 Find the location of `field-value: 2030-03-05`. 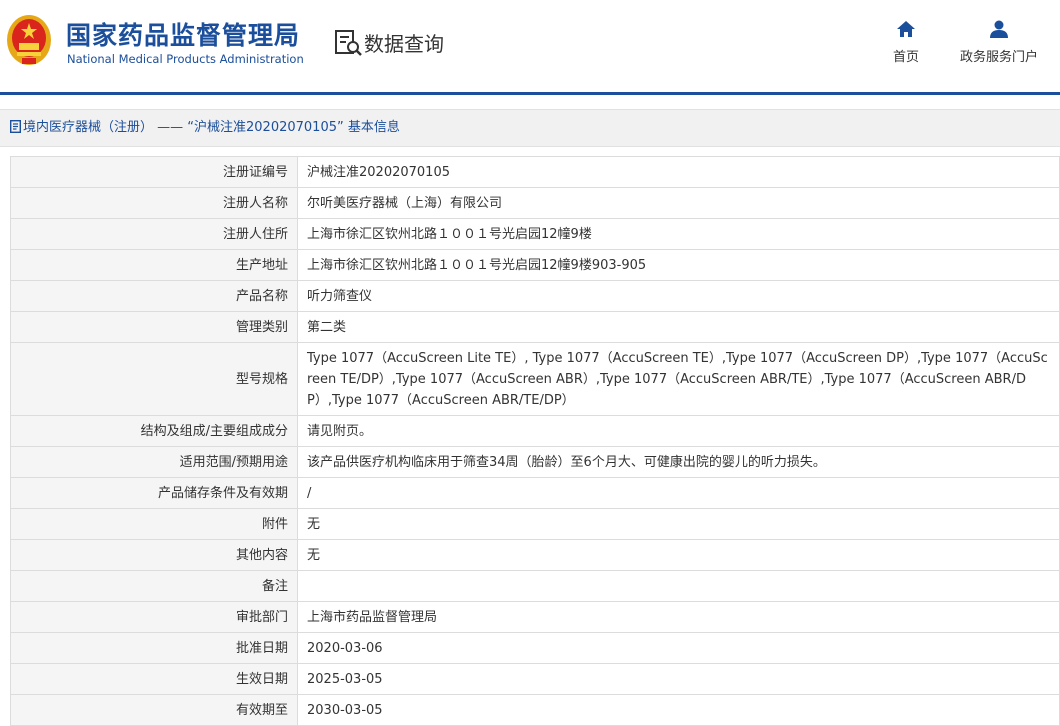

field-value: 2030-03-05 is located at coordinates (678, 710).